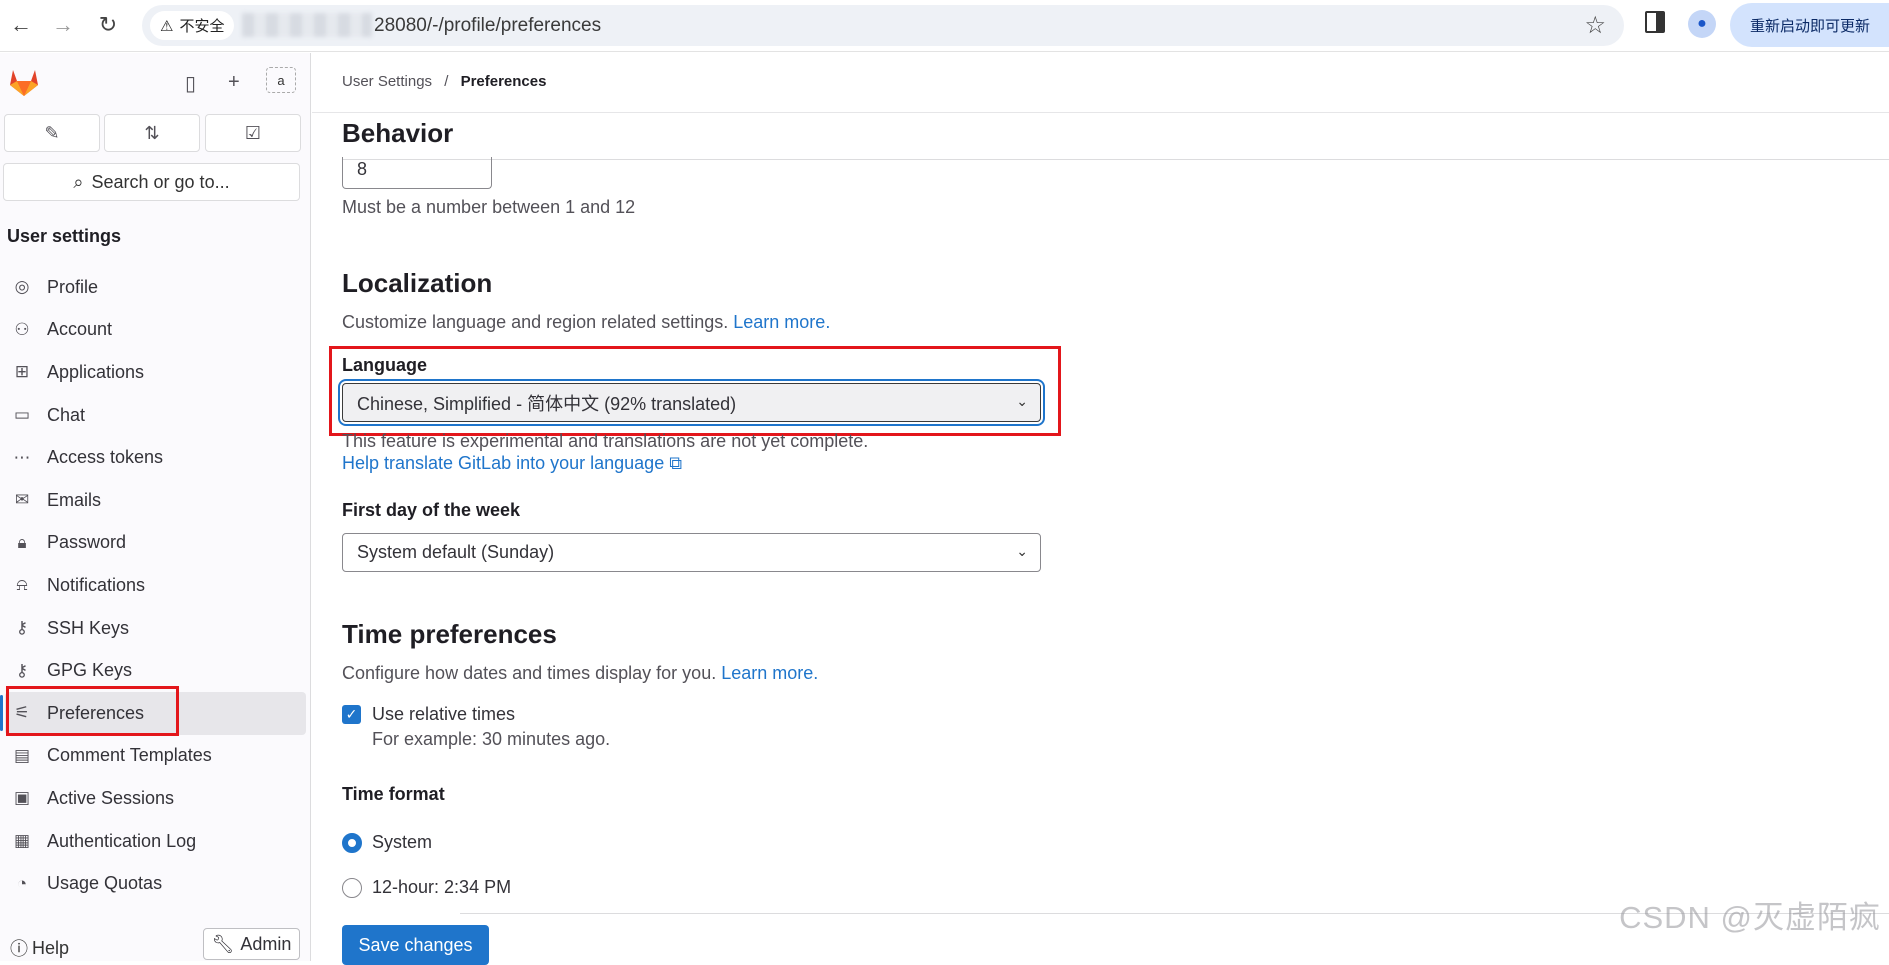  Describe the element at coordinates (441, 887) in the screenshot. I see `time-format-12h-label: 12-hour: 2:34 PM` at that location.